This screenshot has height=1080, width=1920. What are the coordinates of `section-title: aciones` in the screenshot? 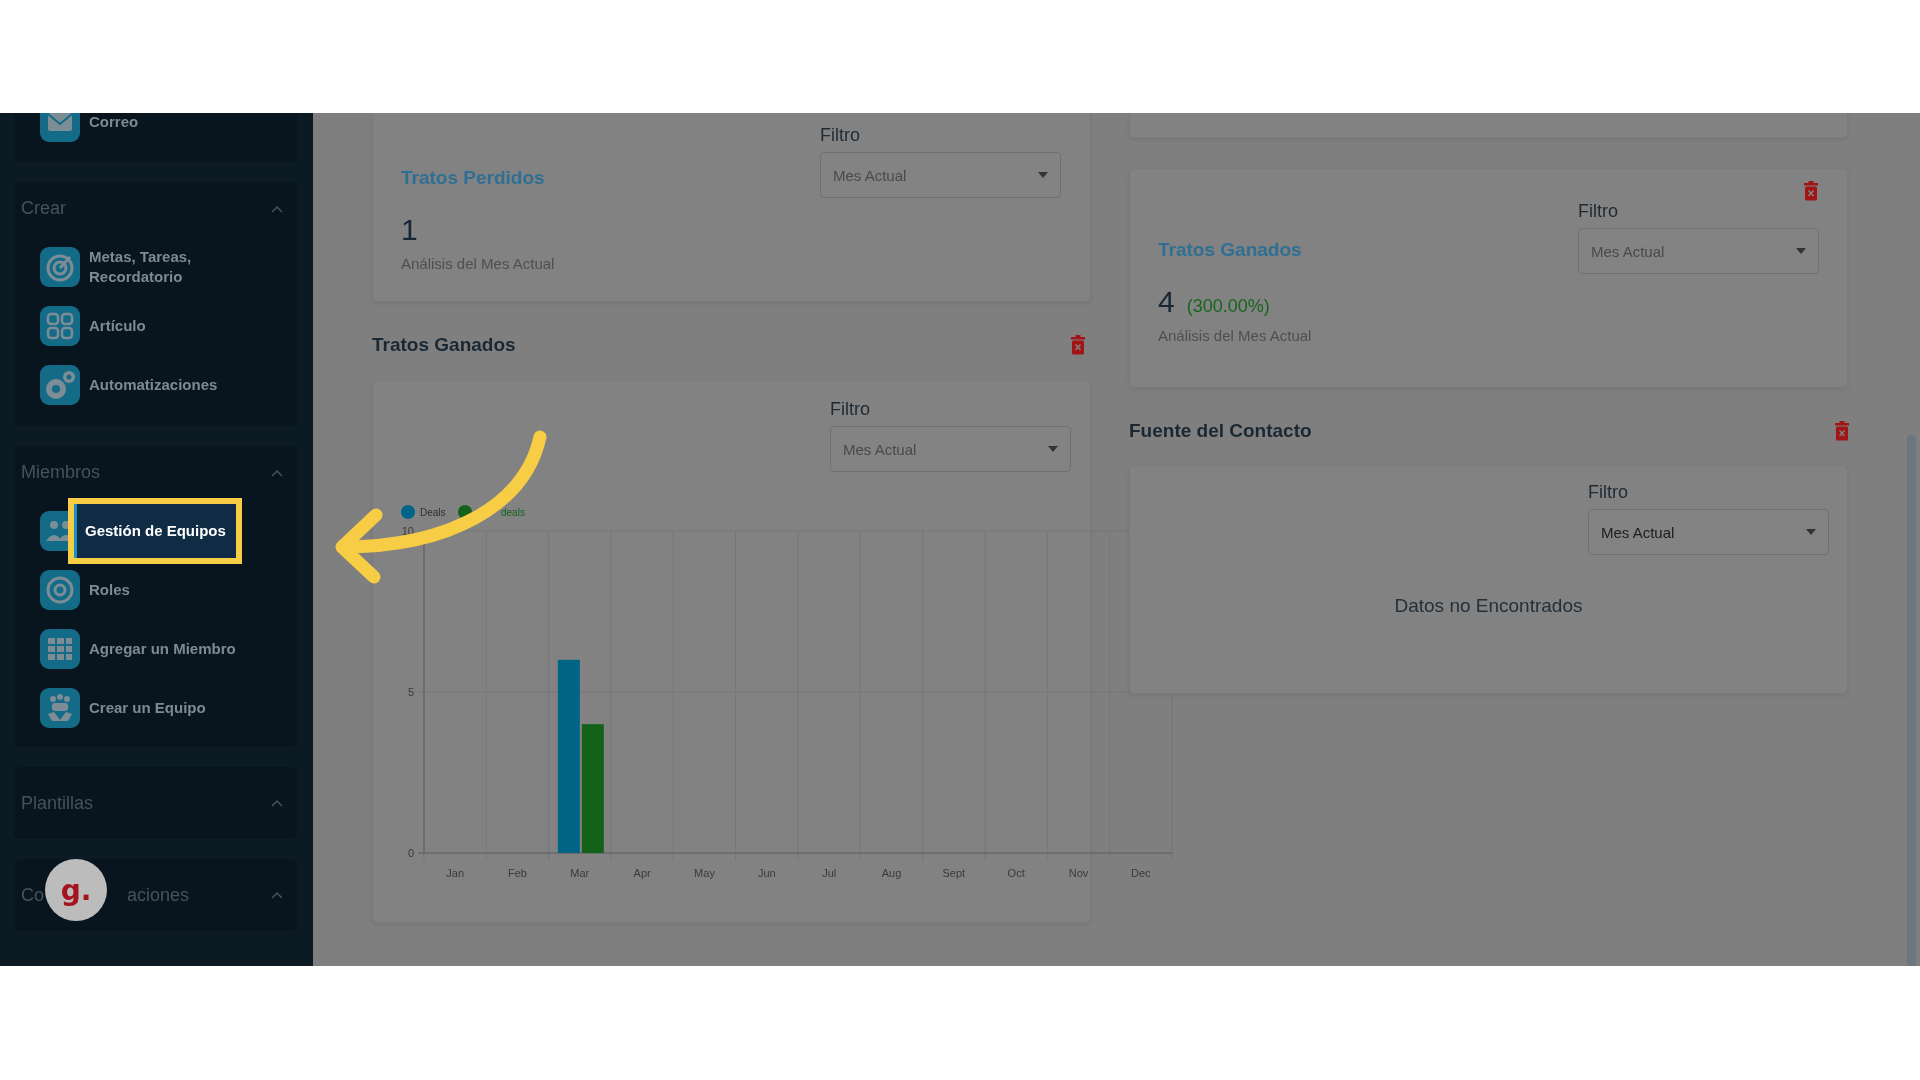 It's located at (158, 895).